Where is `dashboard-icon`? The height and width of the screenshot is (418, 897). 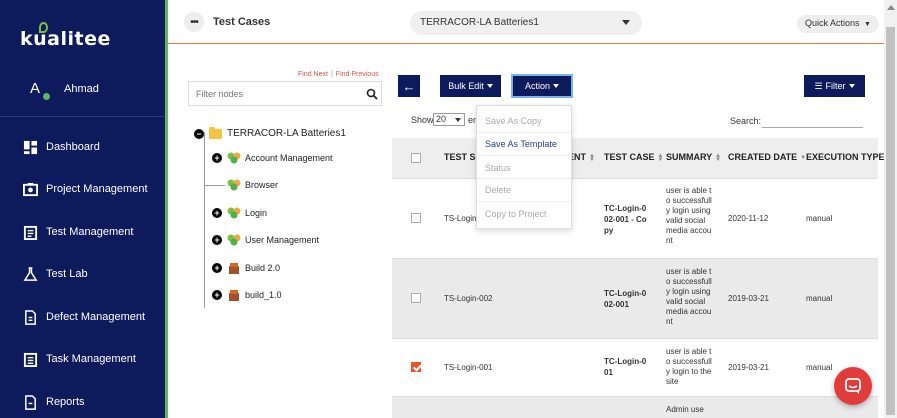
dashboard-icon is located at coordinates (30, 147).